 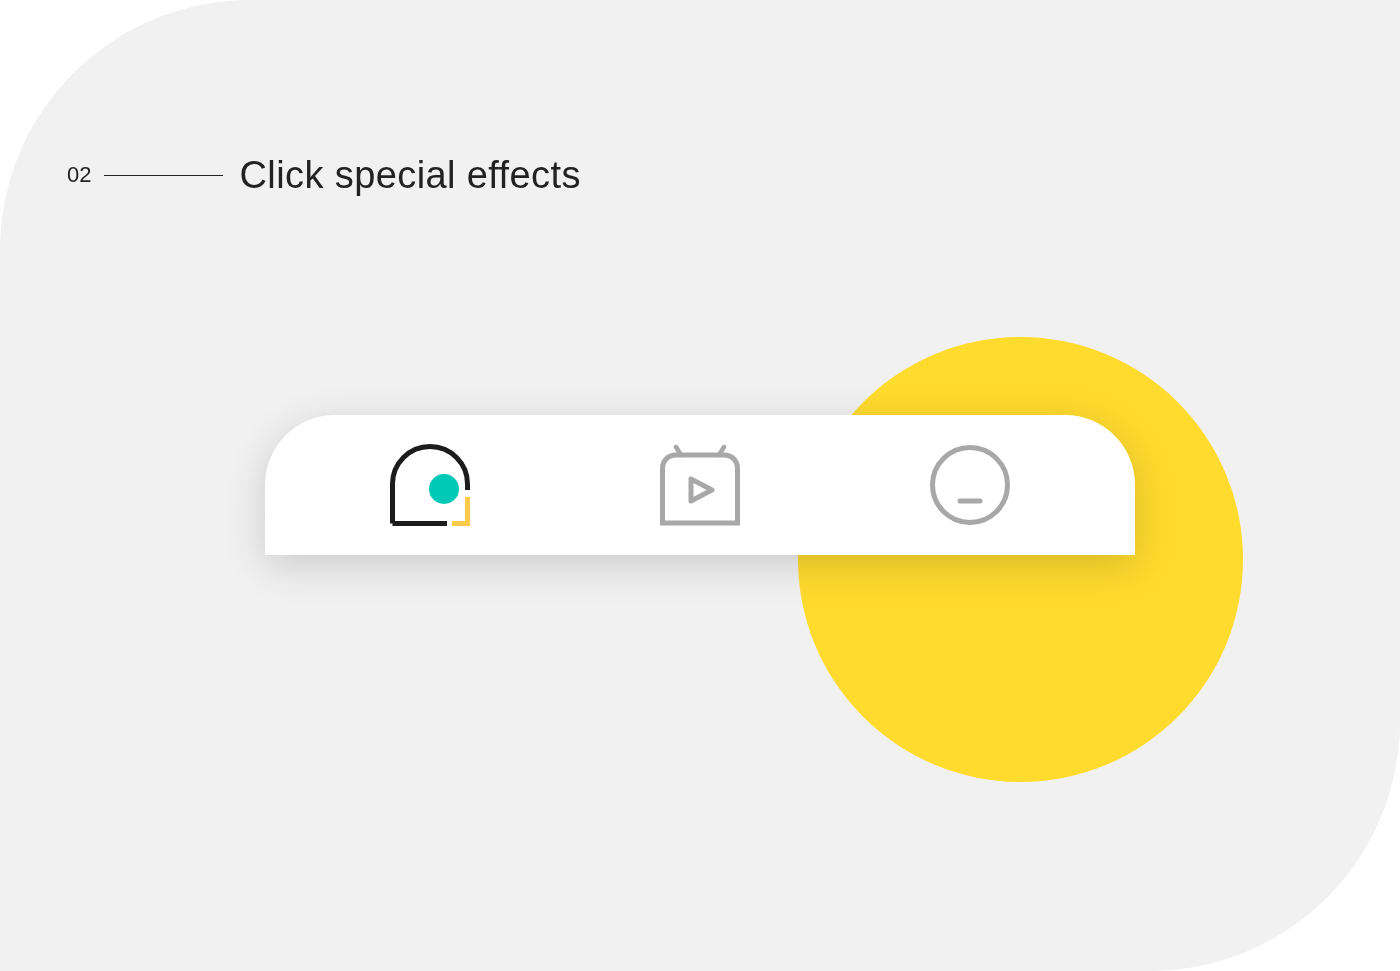 What do you see at coordinates (79, 175) in the screenshot?
I see `step-number: 02` at bounding box center [79, 175].